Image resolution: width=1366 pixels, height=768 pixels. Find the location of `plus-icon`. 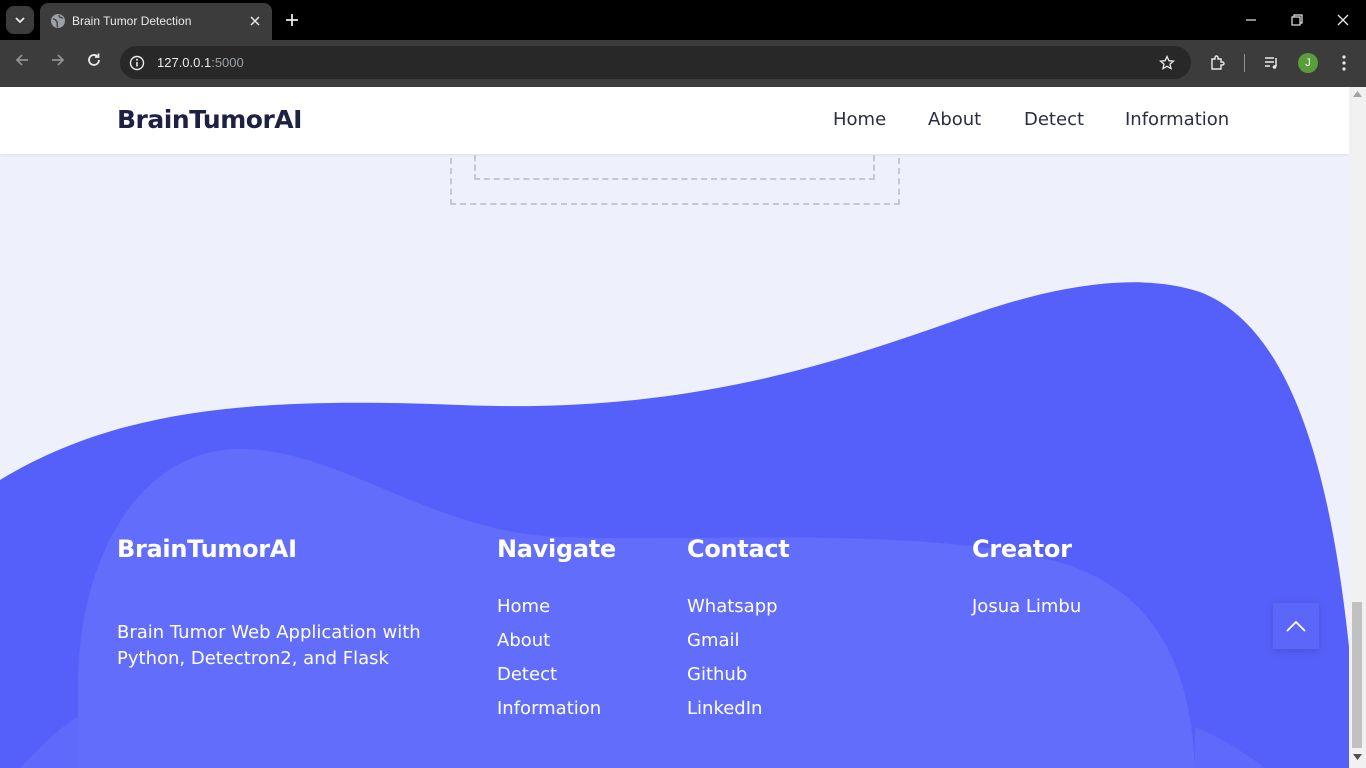

plus-icon is located at coordinates (292, 20).